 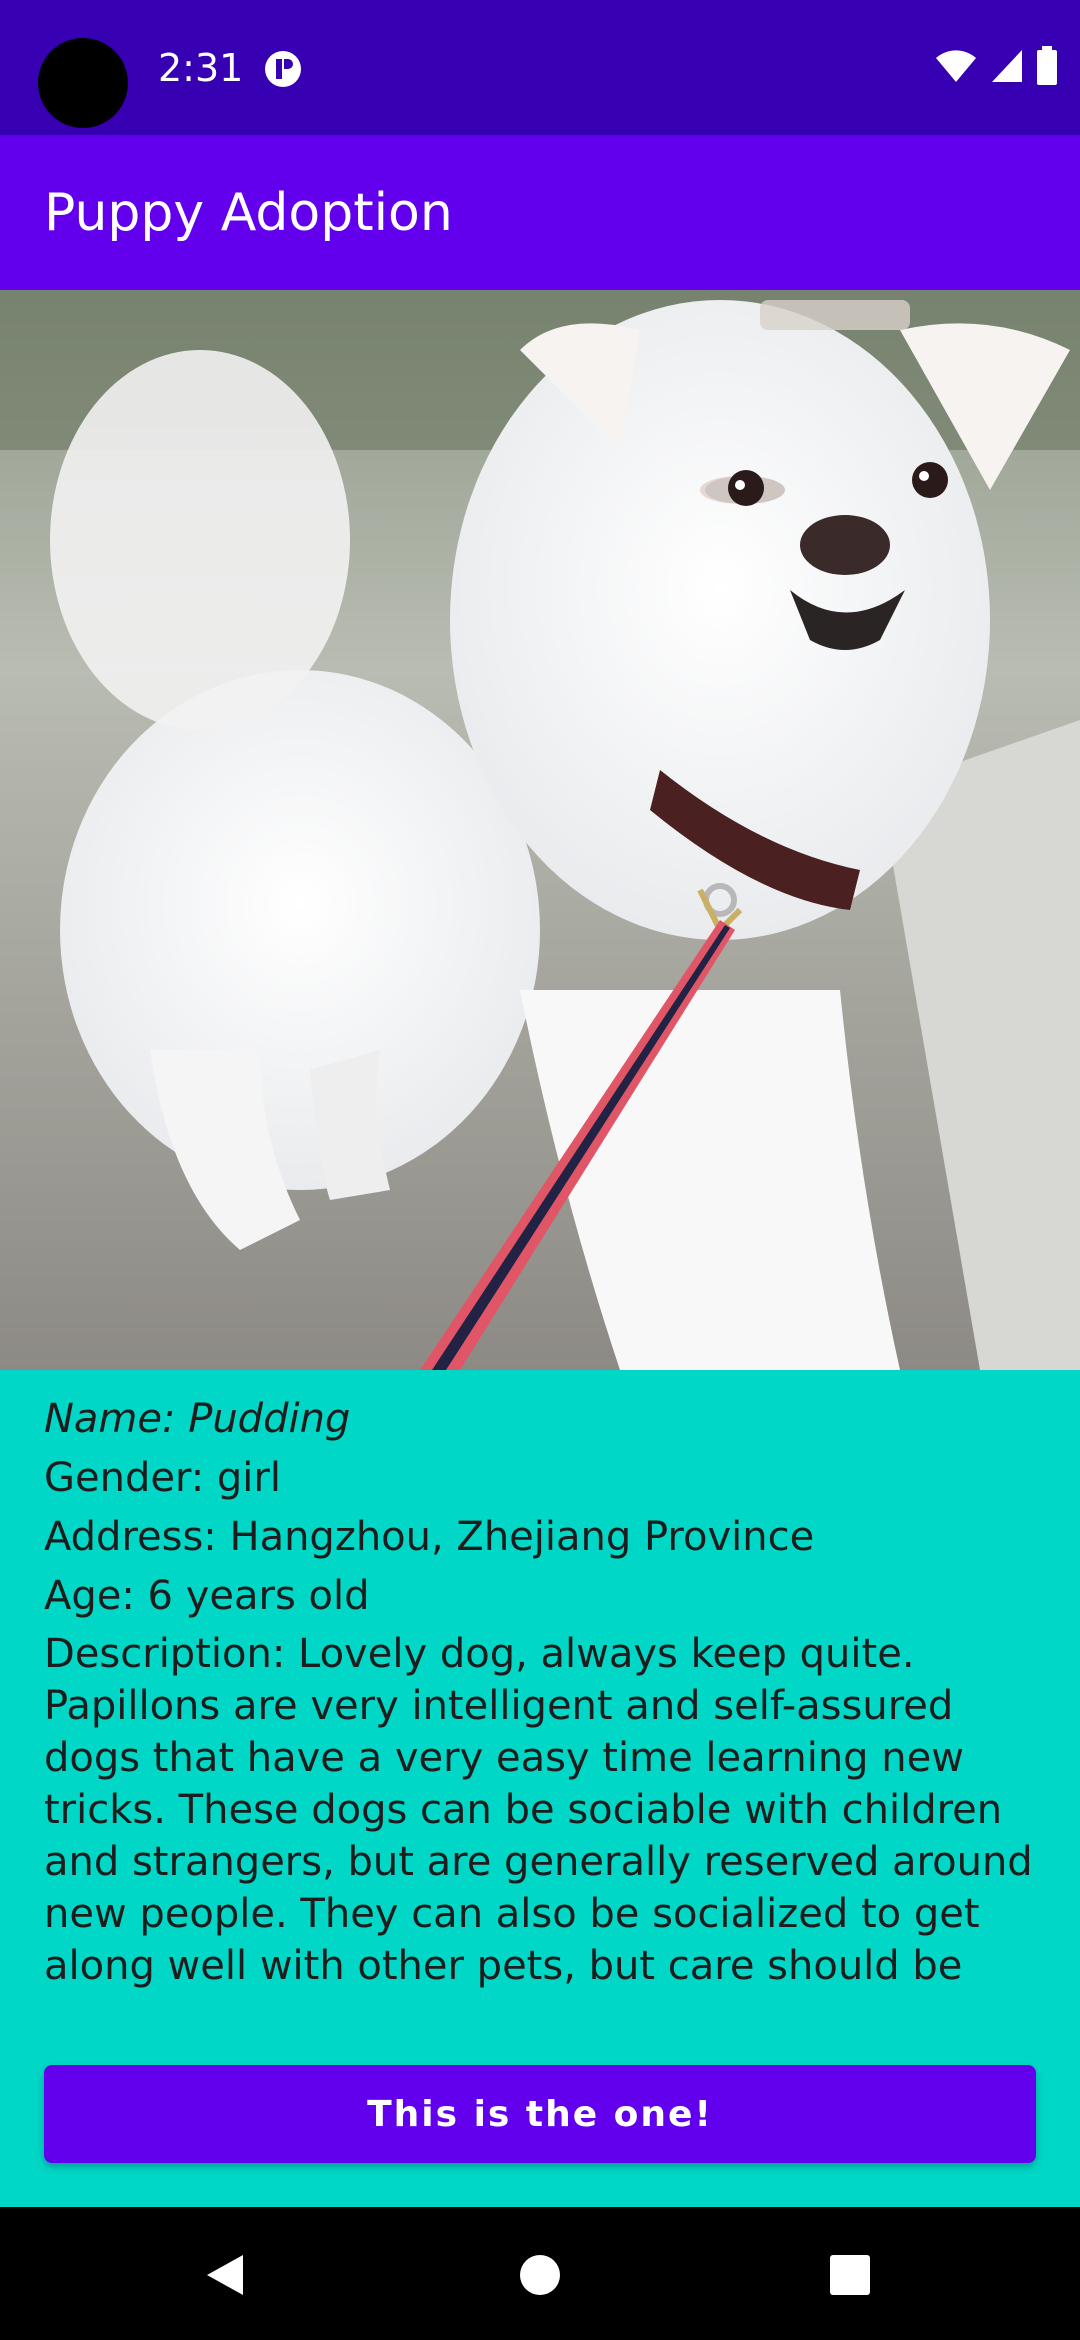 What do you see at coordinates (429, 1537) in the screenshot?
I see `puppy-address: Address: Hangzhou, Zhejiang Province` at bounding box center [429, 1537].